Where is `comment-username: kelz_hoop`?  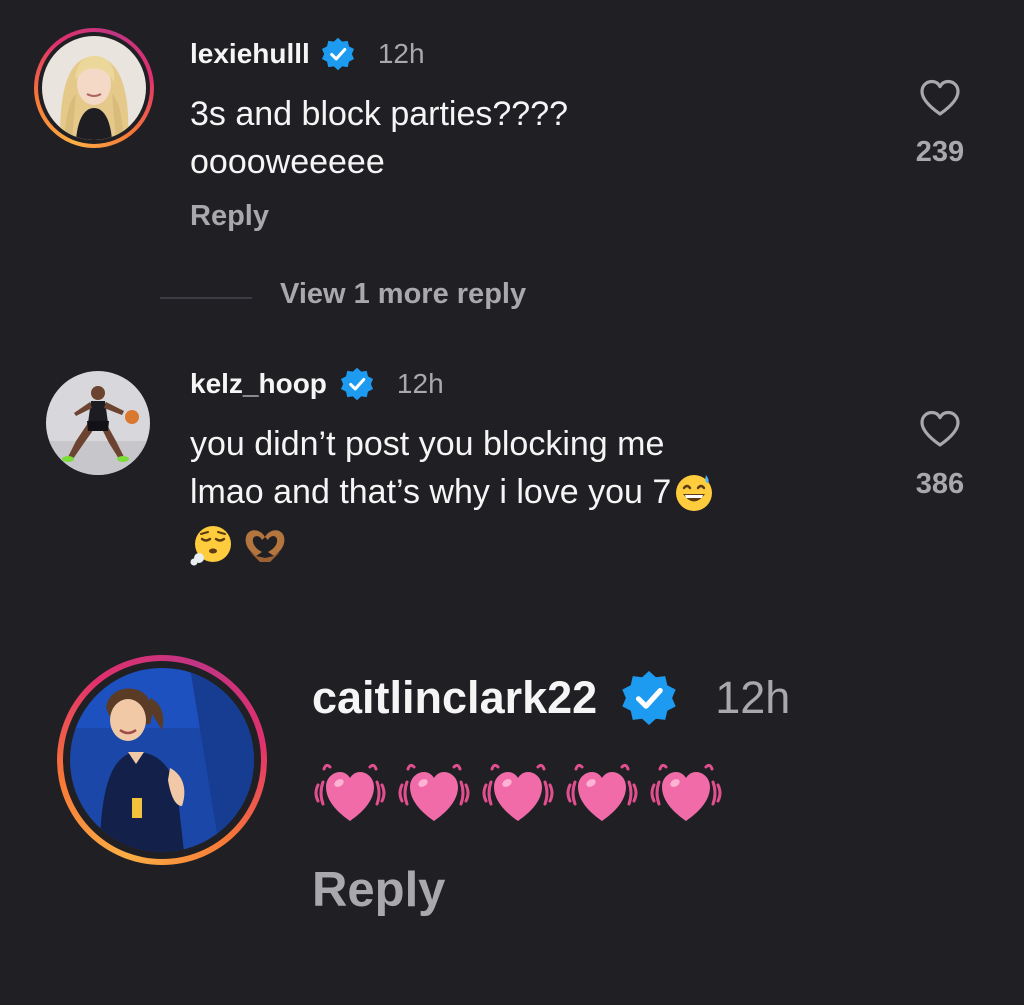 comment-username: kelz_hoop is located at coordinates (258, 384).